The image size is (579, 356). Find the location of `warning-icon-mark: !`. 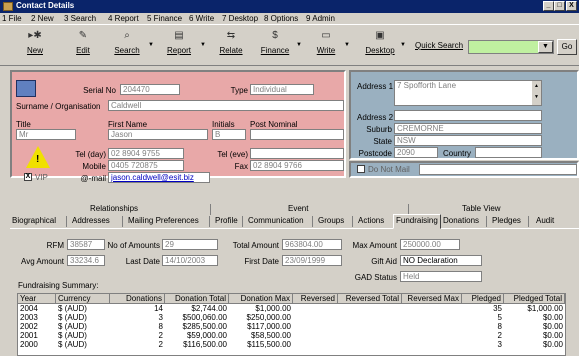

warning-icon-mark: ! is located at coordinates (38, 159).